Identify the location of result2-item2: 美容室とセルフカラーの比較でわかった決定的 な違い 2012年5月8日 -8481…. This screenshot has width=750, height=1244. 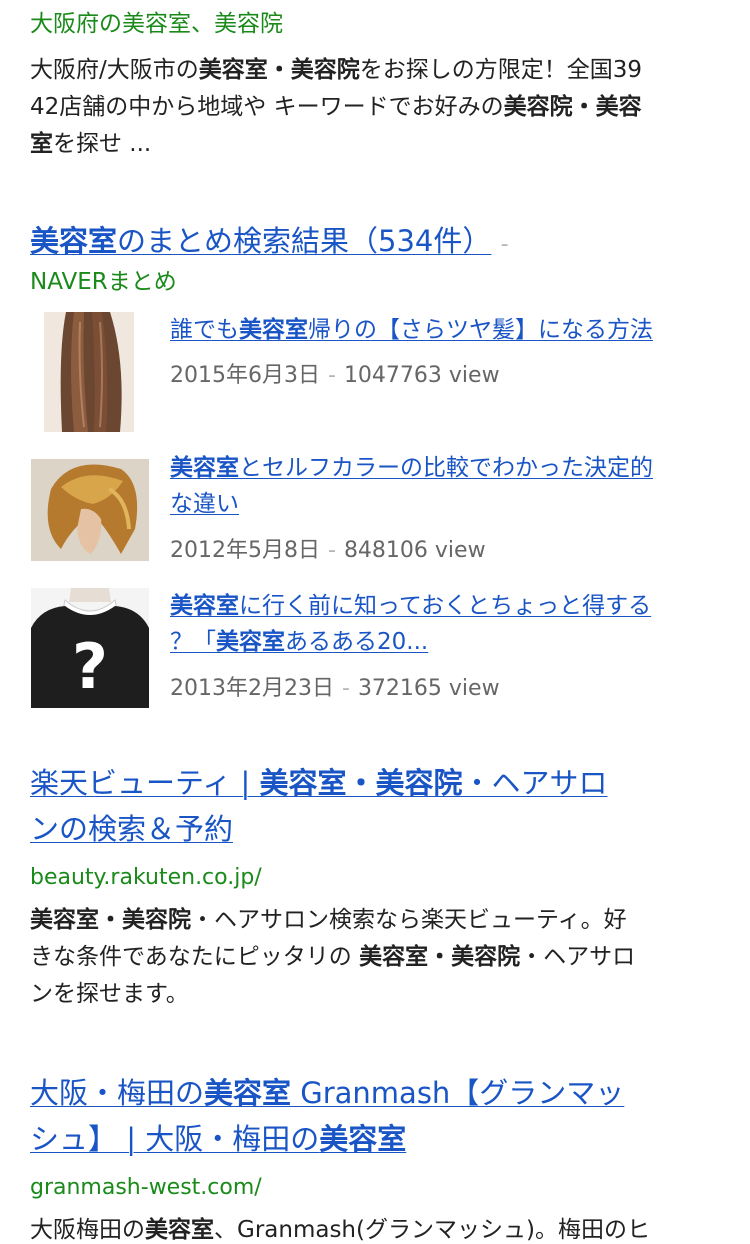
(450, 508).